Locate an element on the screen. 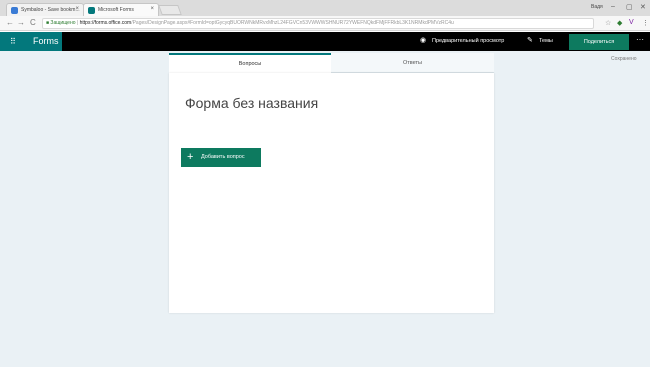  minimize-icon: – is located at coordinates (613, 6).